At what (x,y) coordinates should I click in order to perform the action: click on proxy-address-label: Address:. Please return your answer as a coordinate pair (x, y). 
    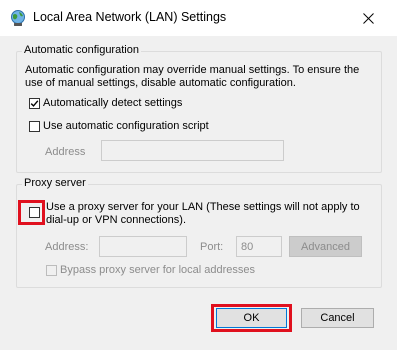
    Looking at the image, I should click on (67, 247).